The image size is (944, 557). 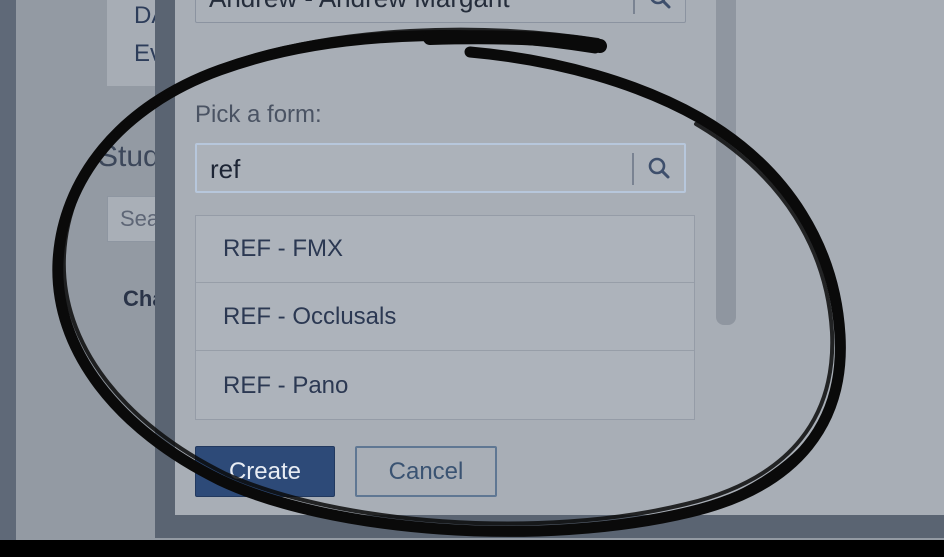 What do you see at coordinates (440, 168) in the screenshot?
I see `form-search-input: ref` at bounding box center [440, 168].